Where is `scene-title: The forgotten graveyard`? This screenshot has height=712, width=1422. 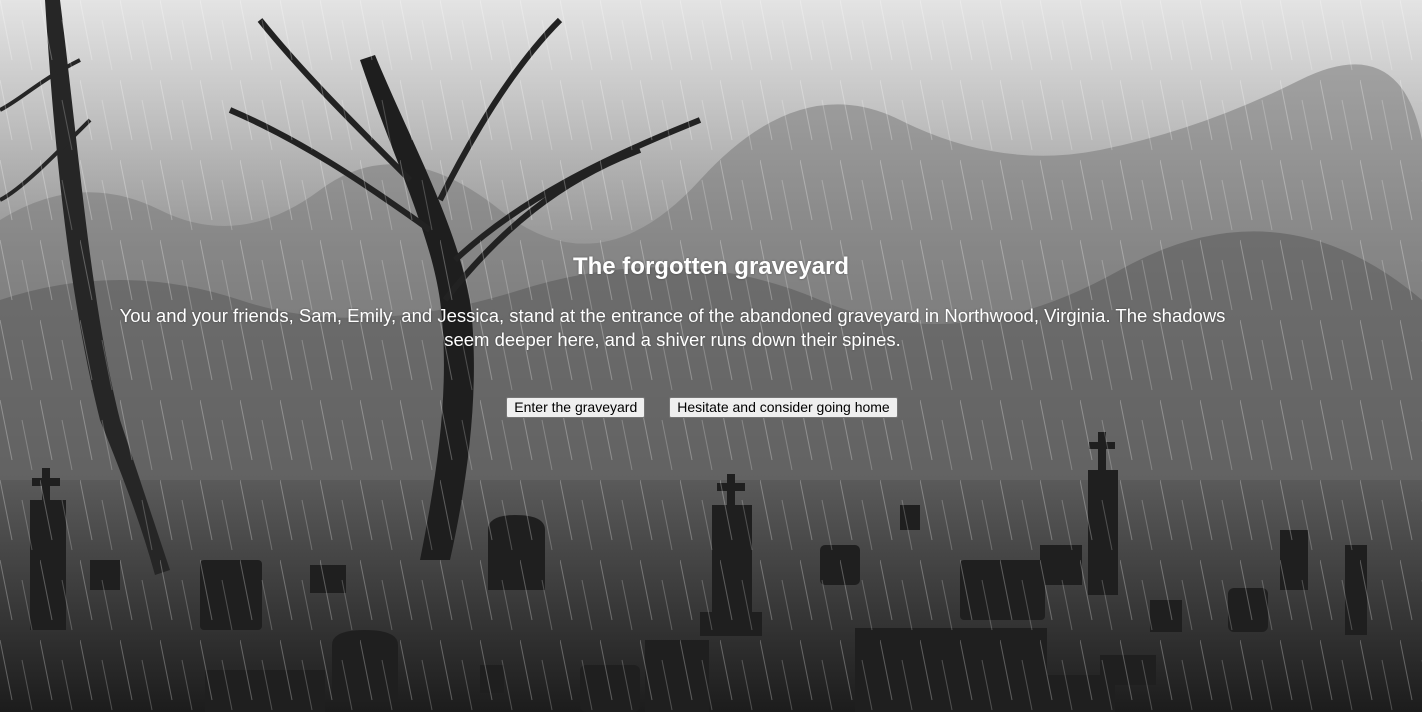
scene-title: The forgotten graveyard is located at coordinates (711, 266).